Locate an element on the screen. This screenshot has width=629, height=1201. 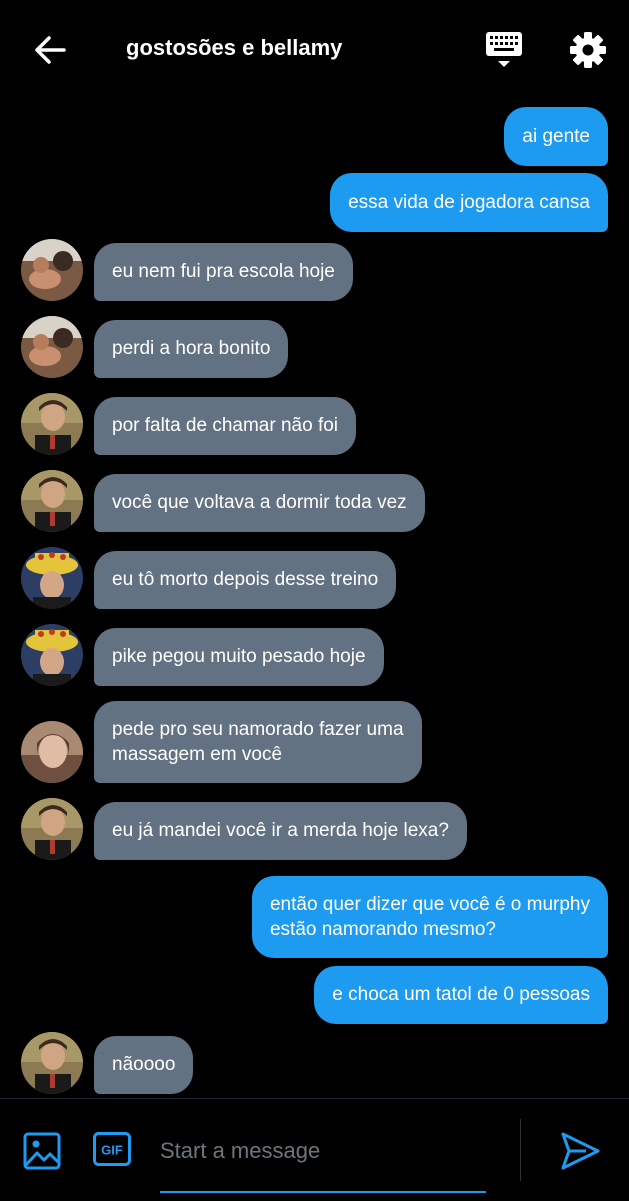
conversation-header: gostosões e bellamy is located at coordinates (314, 50).